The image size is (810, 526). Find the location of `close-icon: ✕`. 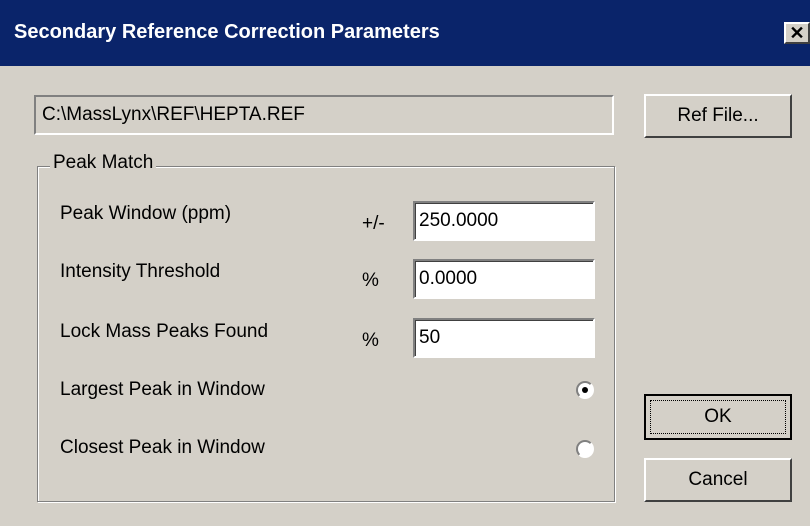

close-icon: ✕ is located at coordinates (797, 33).